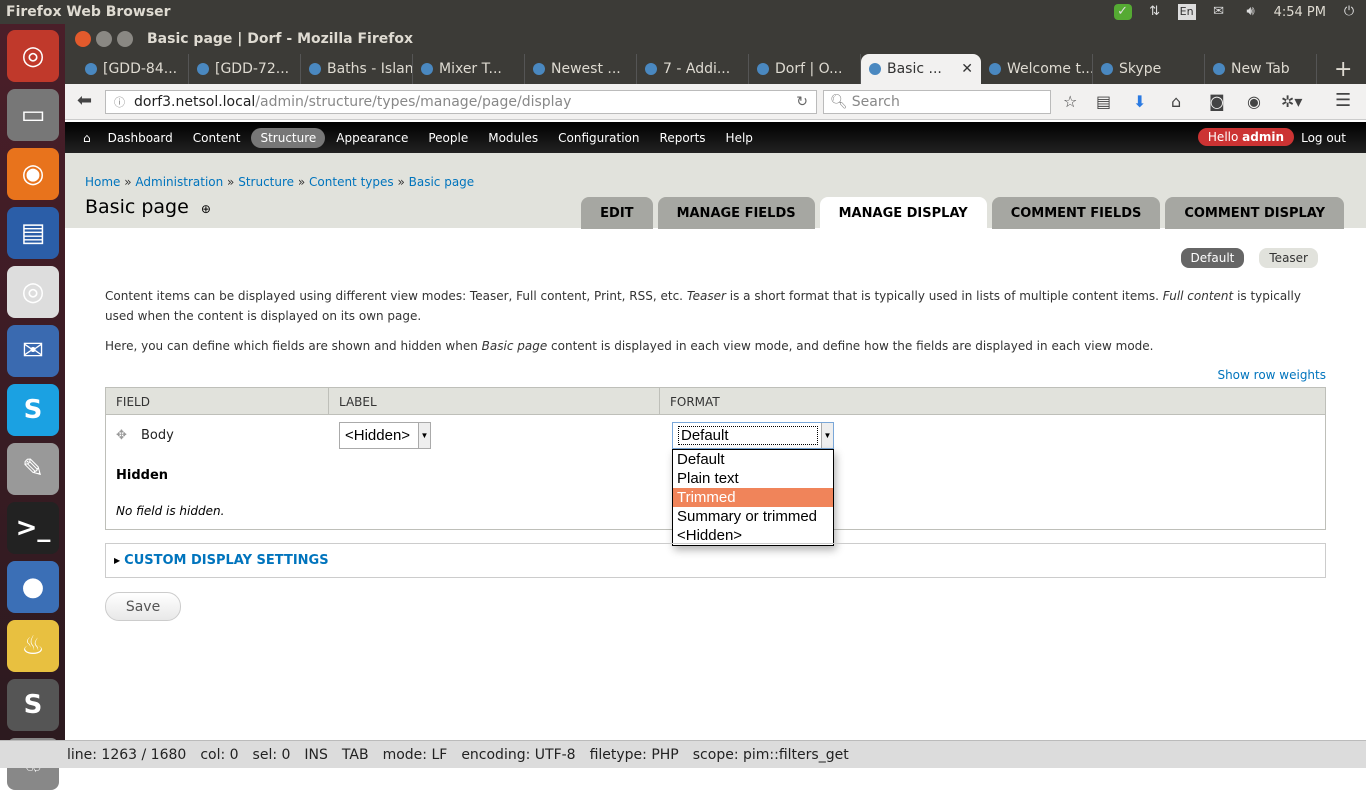  I want to click on pocket-icon: ◙, so click(1217, 101).